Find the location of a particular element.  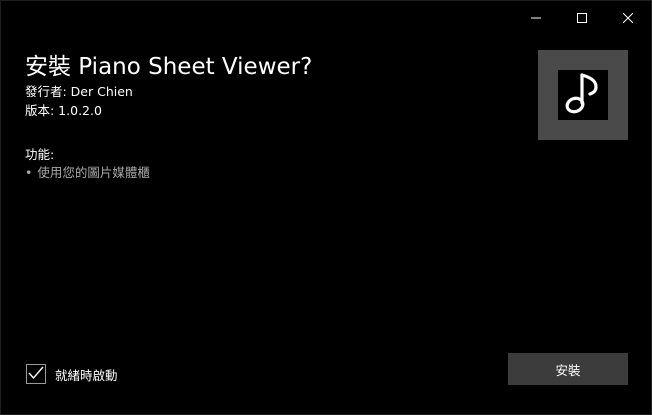

minimize-icon is located at coordinates (536, 18).